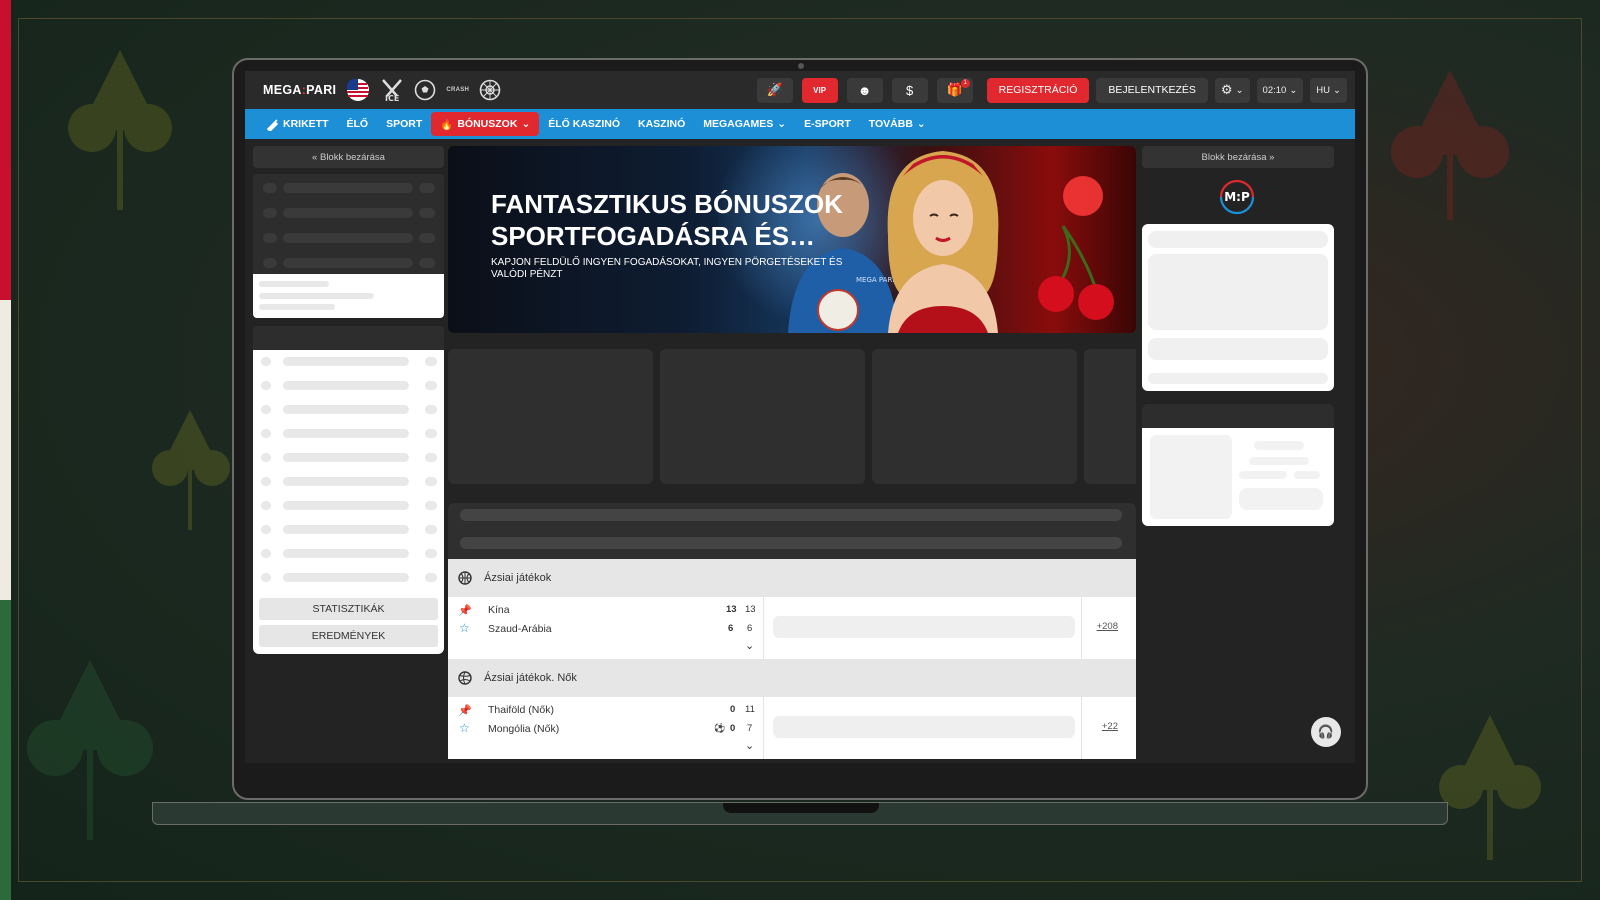 The width and height of the screenshot is (1600, 900). I want to click on score-home-main: 13, so click(731, 609).